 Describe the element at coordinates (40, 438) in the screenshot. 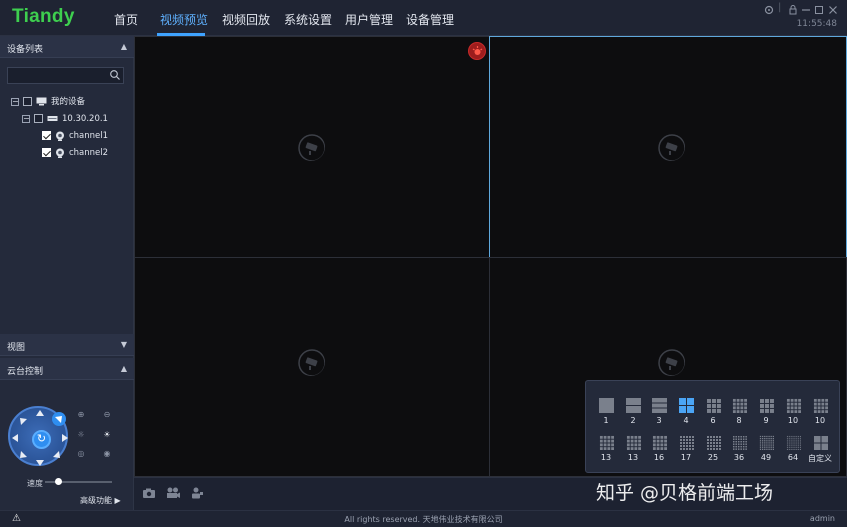

I see `ptz-direction-arrows` at that location.